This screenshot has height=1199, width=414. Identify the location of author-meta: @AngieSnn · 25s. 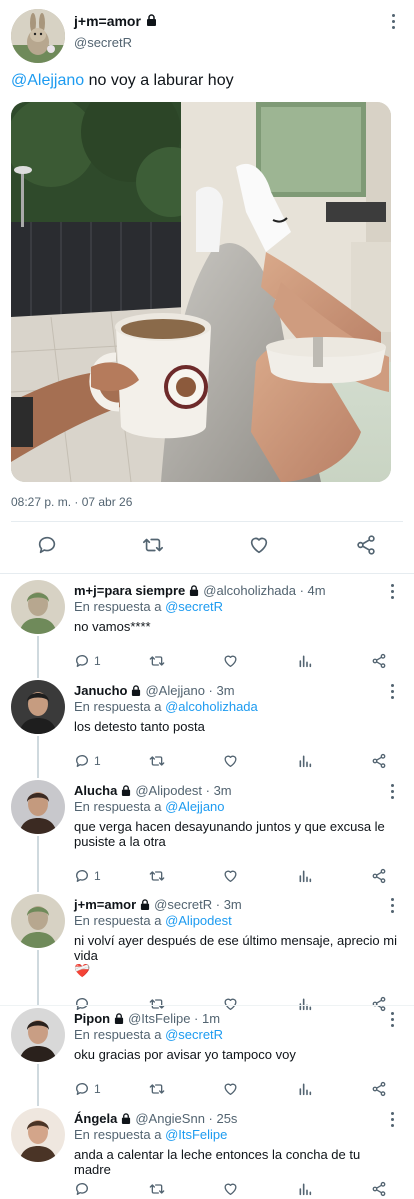
(186, 1118).